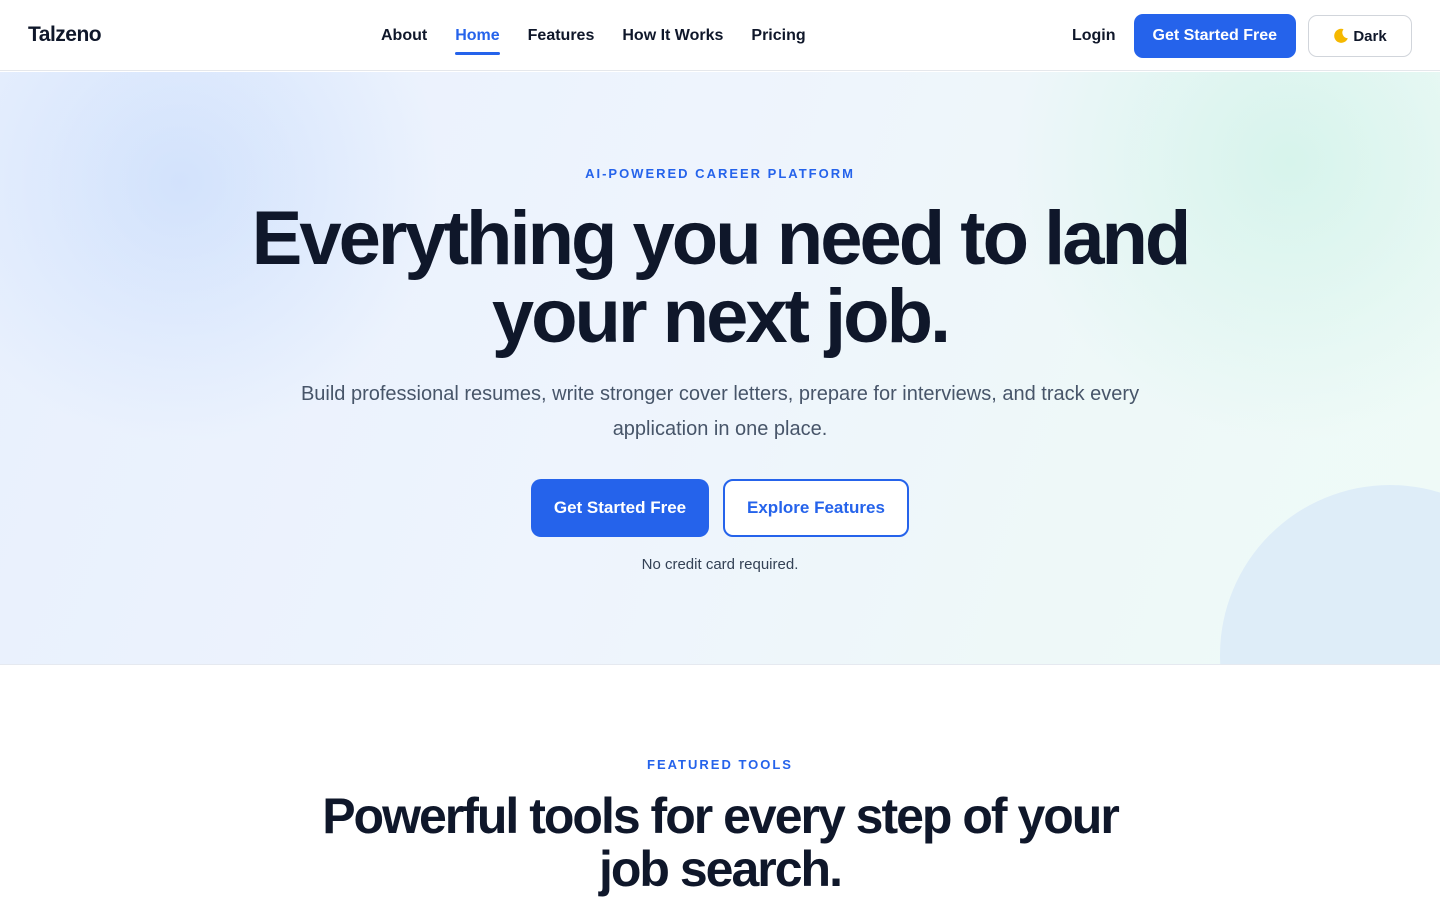 The width and height of the screenshot is (1440, 900). What do you see at coordinates (620, 508) in the screenshot?
I see `hero-get-started-button: Get Started Free` at bounding box center [620, 508].